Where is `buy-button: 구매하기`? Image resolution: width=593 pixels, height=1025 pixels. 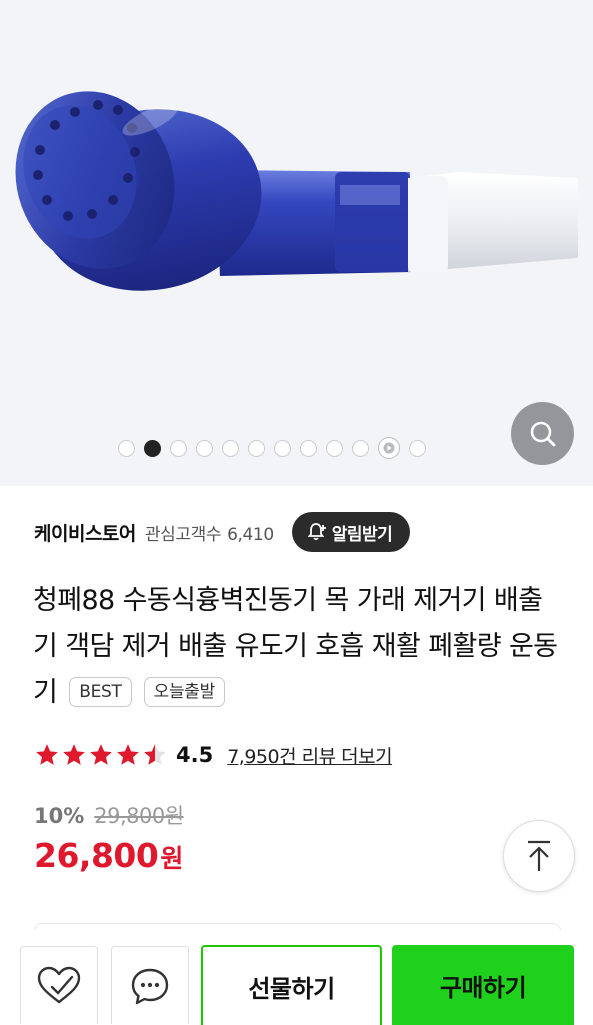
buy-button: 구매하기 is located at coordinates (483, 985).